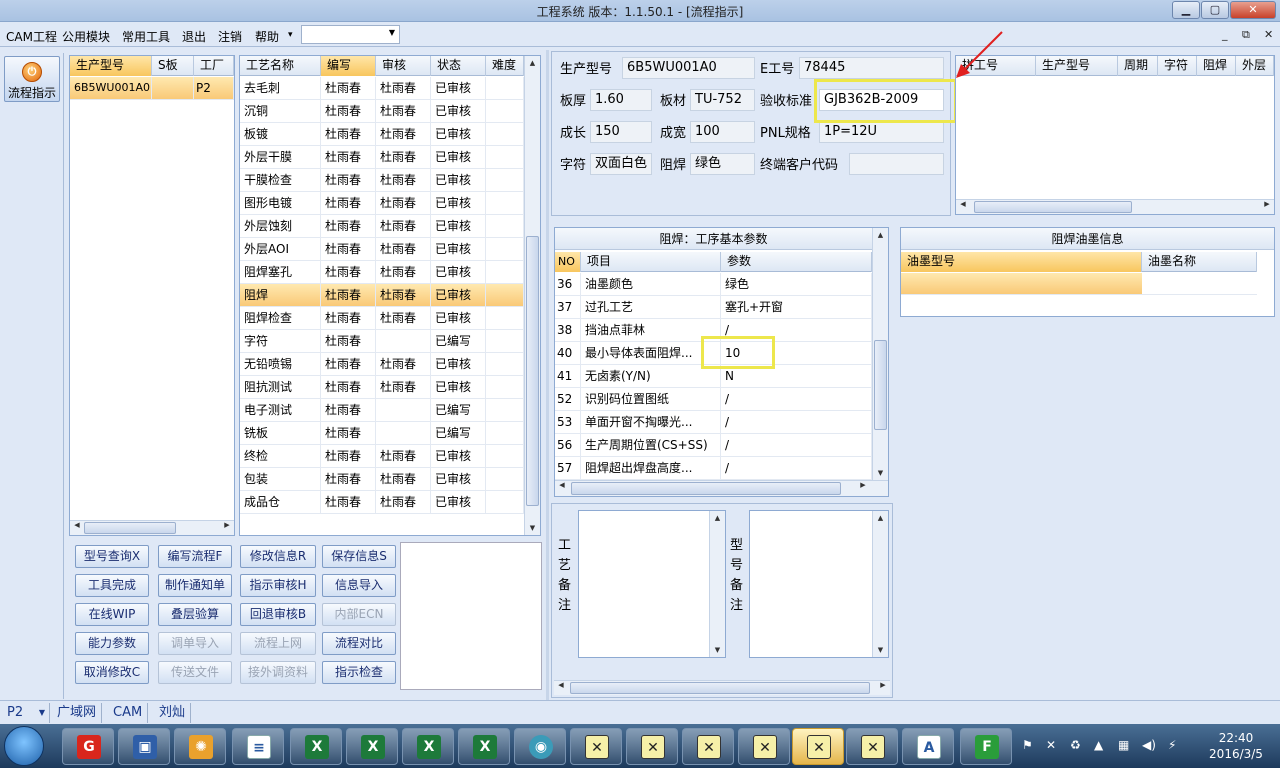 The image size is (1280, 768). Describe the element at coordinates (688, 68) in the screenshot. I see `field-model: 6B5WU001A0` at that location.